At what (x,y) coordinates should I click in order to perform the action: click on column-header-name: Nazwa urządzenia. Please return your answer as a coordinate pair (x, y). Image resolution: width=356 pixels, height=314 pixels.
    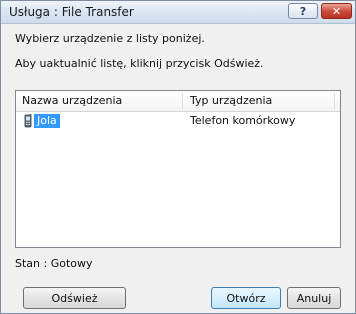
    Looking at the image, I should click on (72, 100).